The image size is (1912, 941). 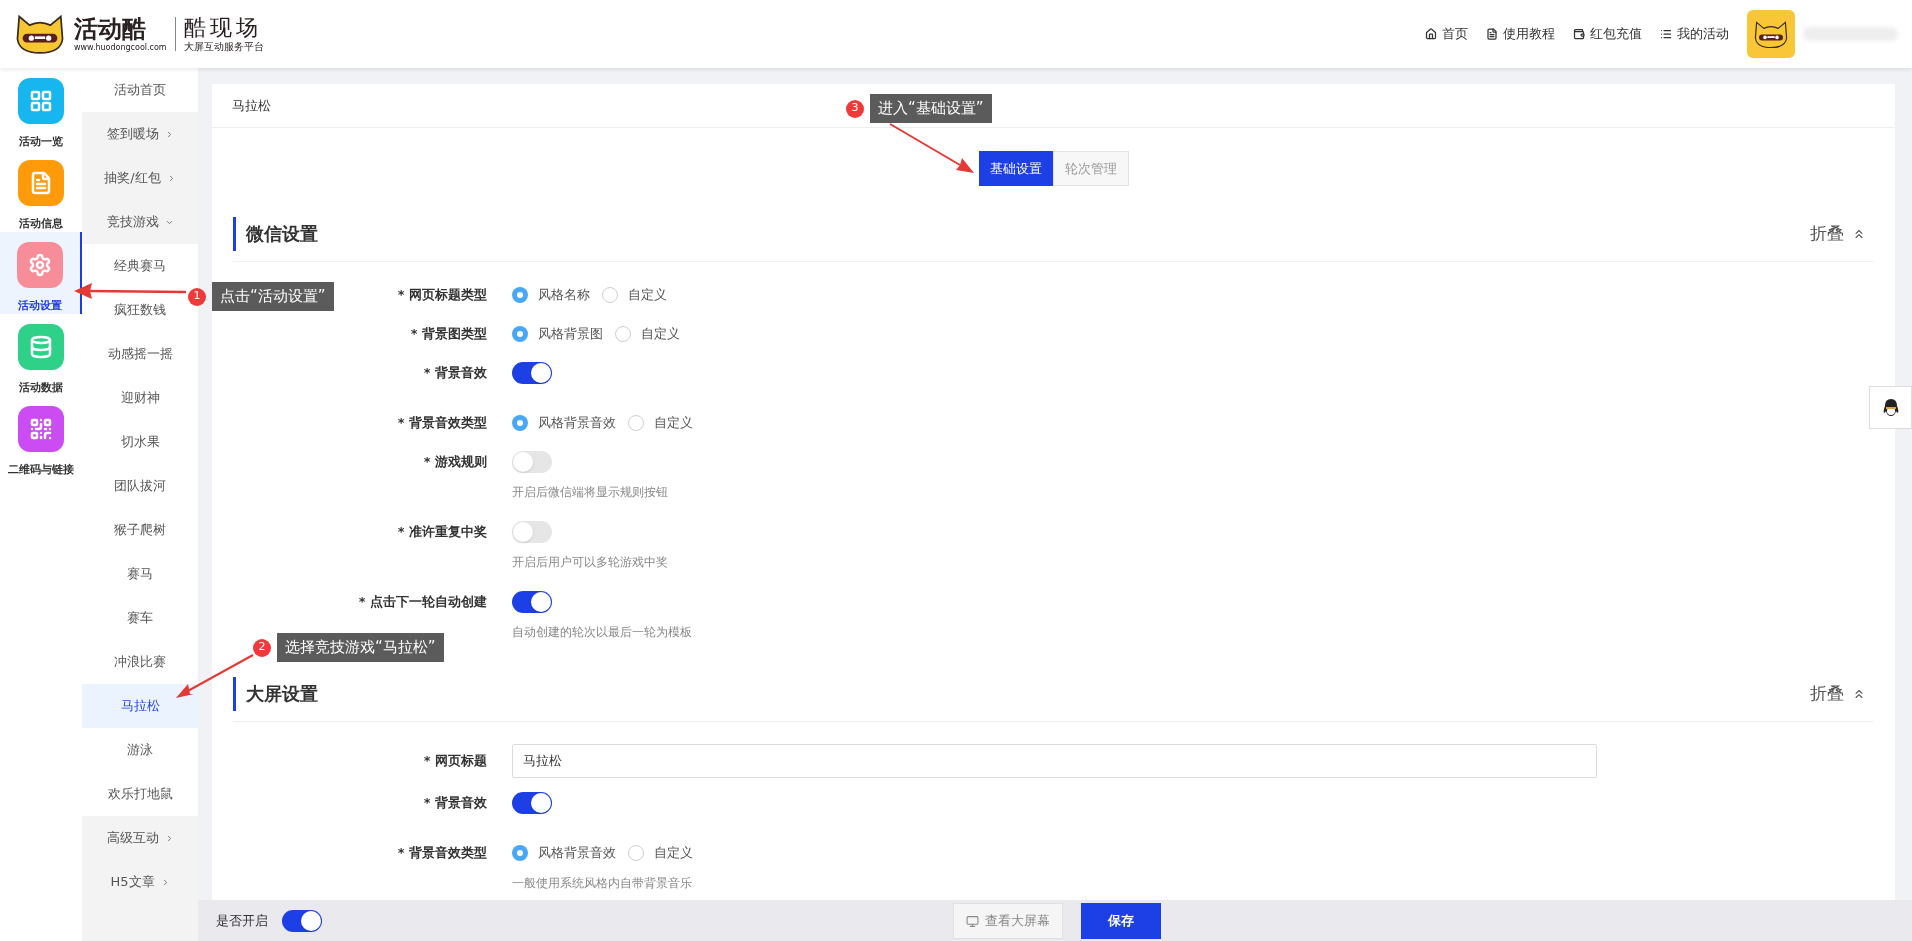 I want to click on hint-text: 一般使用系统风格内自带背景音乐, so click(x=602, y=883).